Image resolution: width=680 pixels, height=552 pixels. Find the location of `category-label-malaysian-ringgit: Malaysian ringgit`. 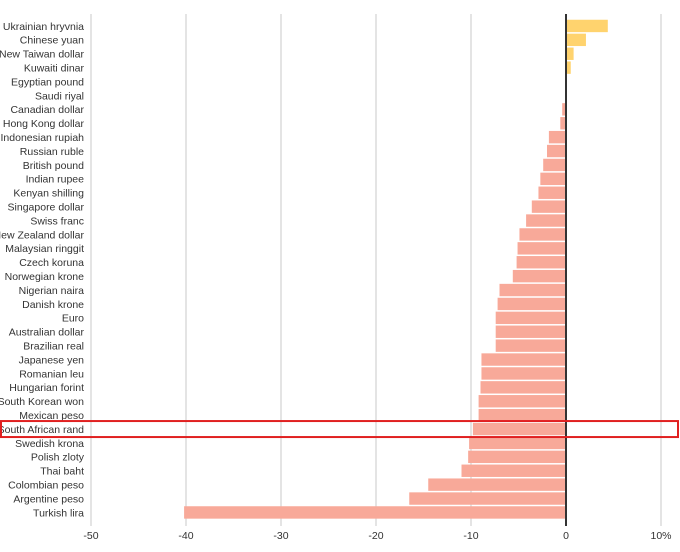

category-label-malaysian-ringgit: Malaysian ringgit is located at coordinates (44, 249).